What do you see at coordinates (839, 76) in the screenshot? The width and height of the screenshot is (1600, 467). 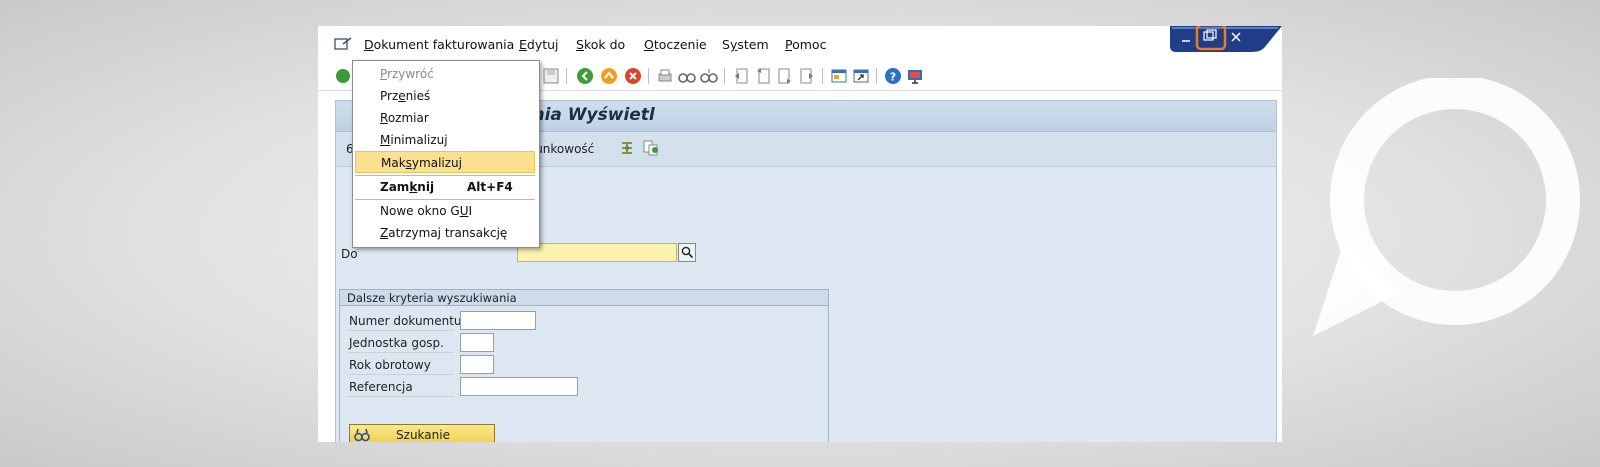 I see `new-session-icon` at bounding box center [839, 76].